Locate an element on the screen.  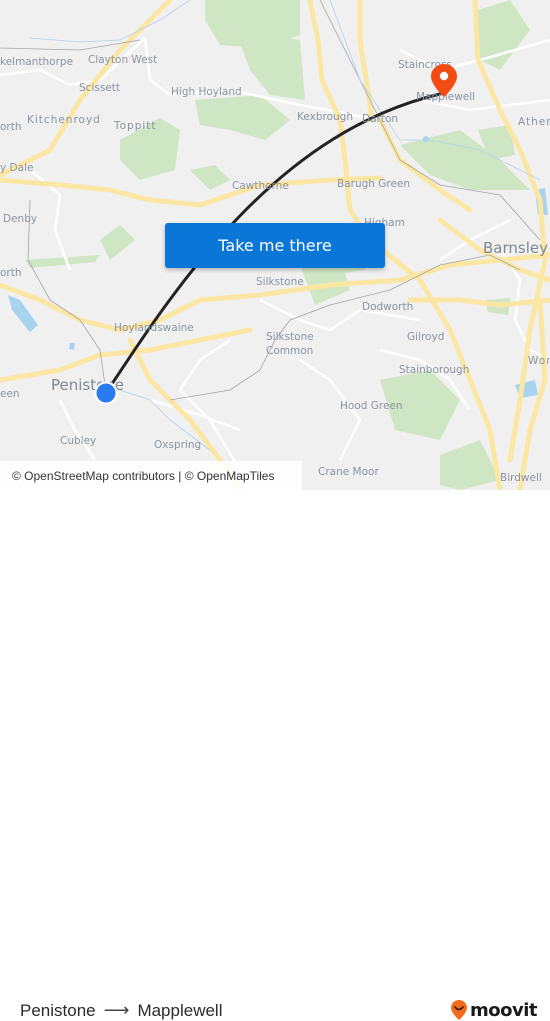
moovit-pin-icon is located at coordinates (459, 1010).